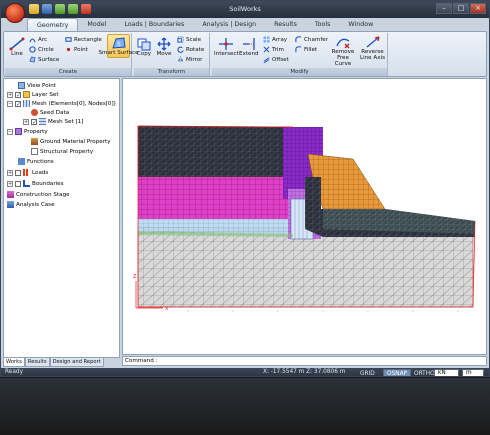 Image resolution: width=490 pixels, height=435 pixels. What do you see at coordinates (444, 8) in the screenshot?
I see `minimize-button: –` at bounding box center [444, 8].